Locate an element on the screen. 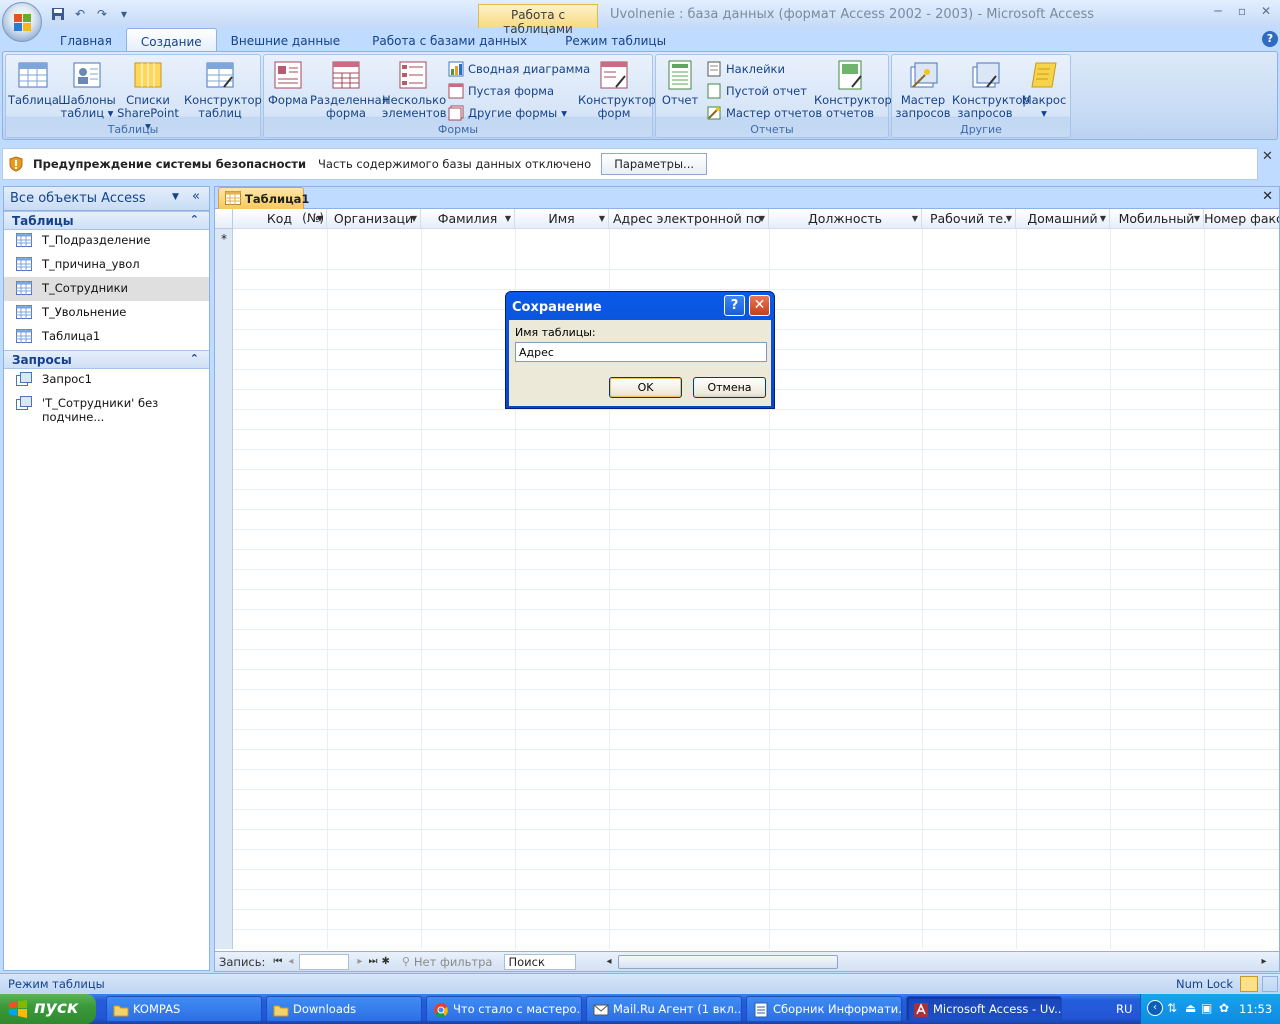 The width and height of the screenshot is (1280, 1024). nav-item-table: Т_Подразделение is located at coordinates (106, 241).